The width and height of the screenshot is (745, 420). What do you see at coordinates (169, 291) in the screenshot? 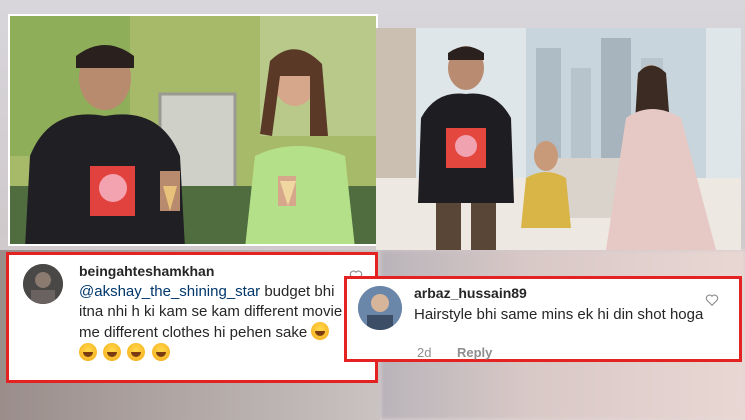
I see `mention-link: @akshay_the_shining_star` at bounding box center [169, 291].